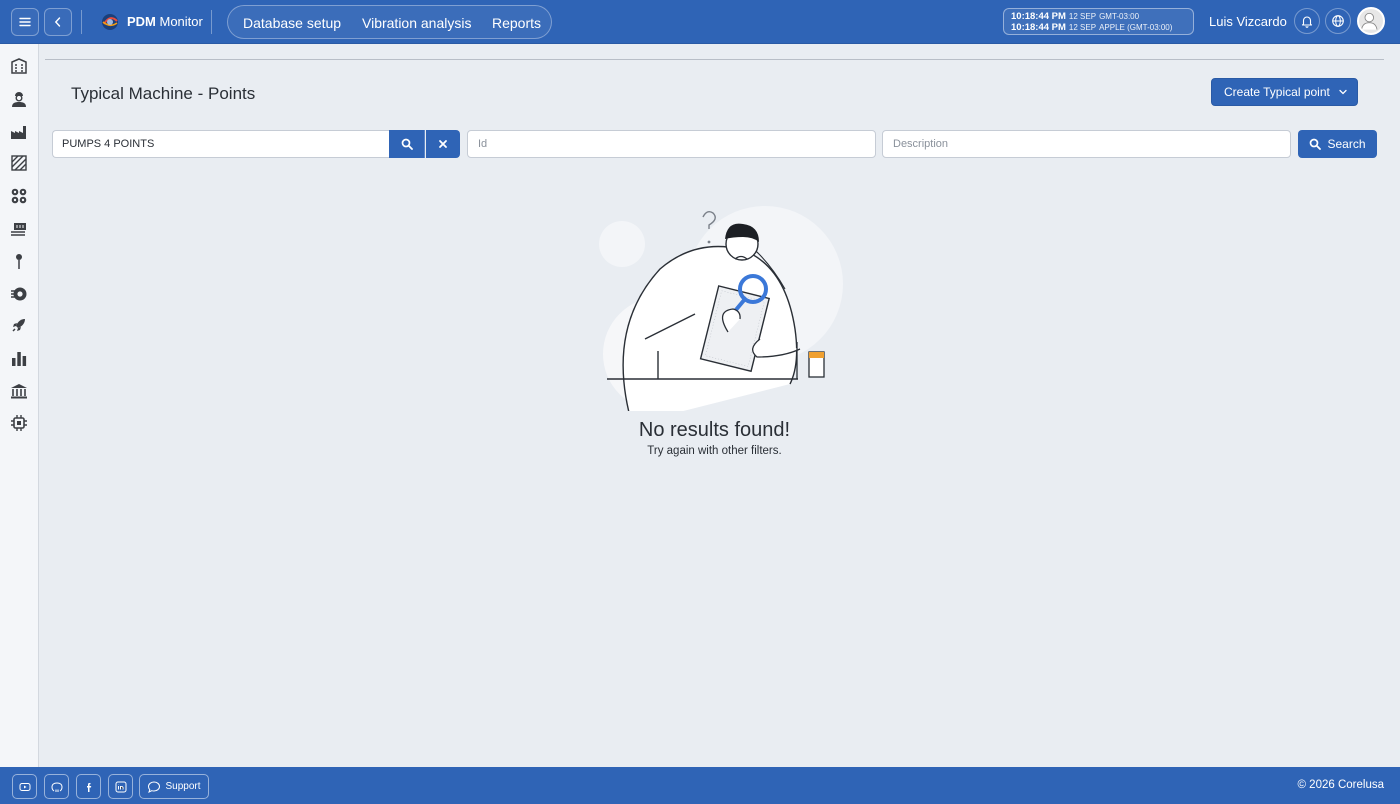  I want to click on sidebar-item-staff, so click(19, 99).